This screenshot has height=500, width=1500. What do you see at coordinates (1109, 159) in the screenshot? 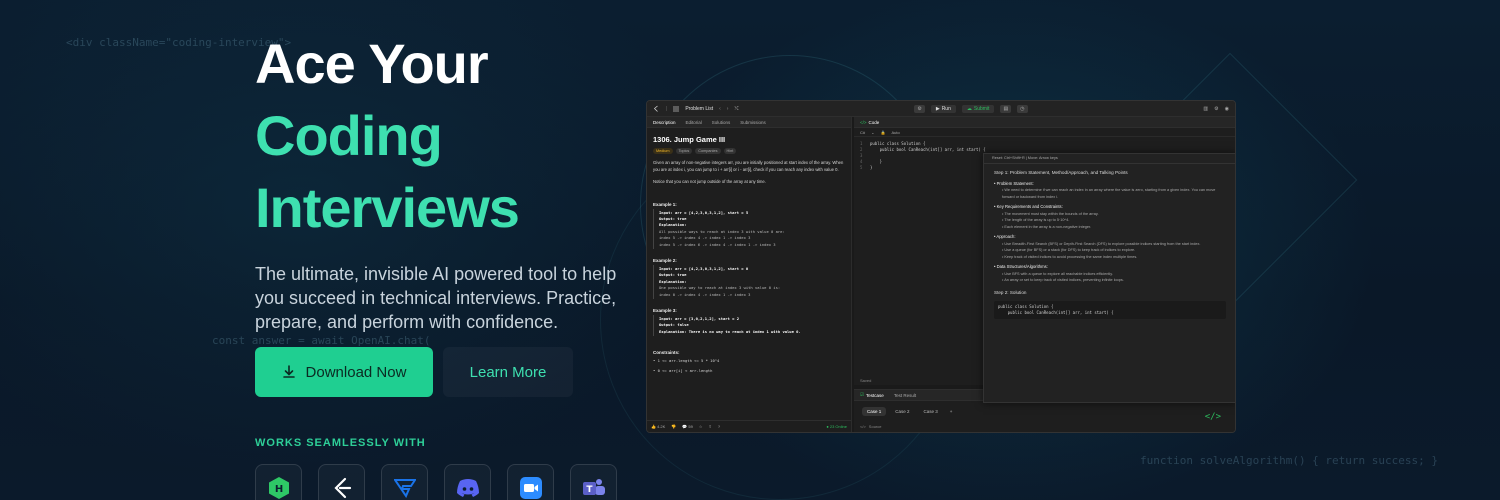
I see `overlay-header: Reset: Ctrl+Shift+R | Move: Arrow keys` at bounding box center [1109, 159].